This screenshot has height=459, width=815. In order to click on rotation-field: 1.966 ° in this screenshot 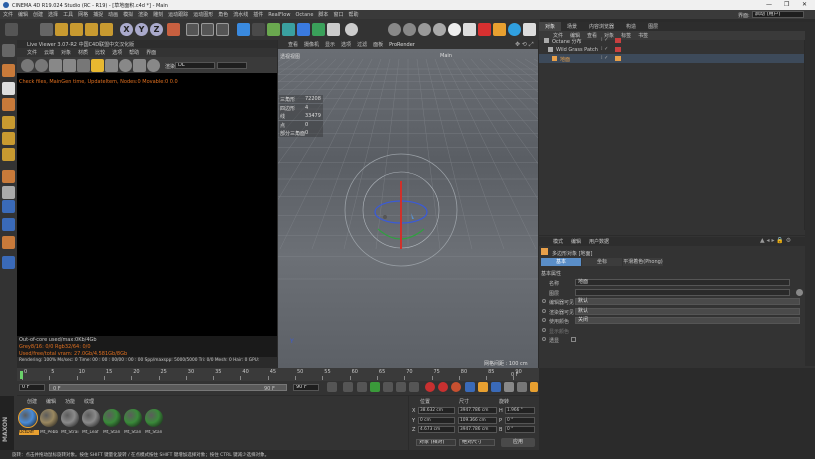, I will do `click(520, 410)`.